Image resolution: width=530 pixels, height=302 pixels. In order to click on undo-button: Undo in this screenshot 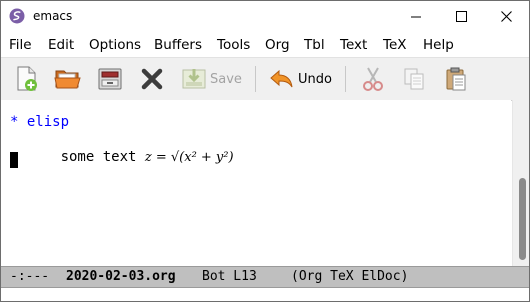, I will do `click(300, 79)`.